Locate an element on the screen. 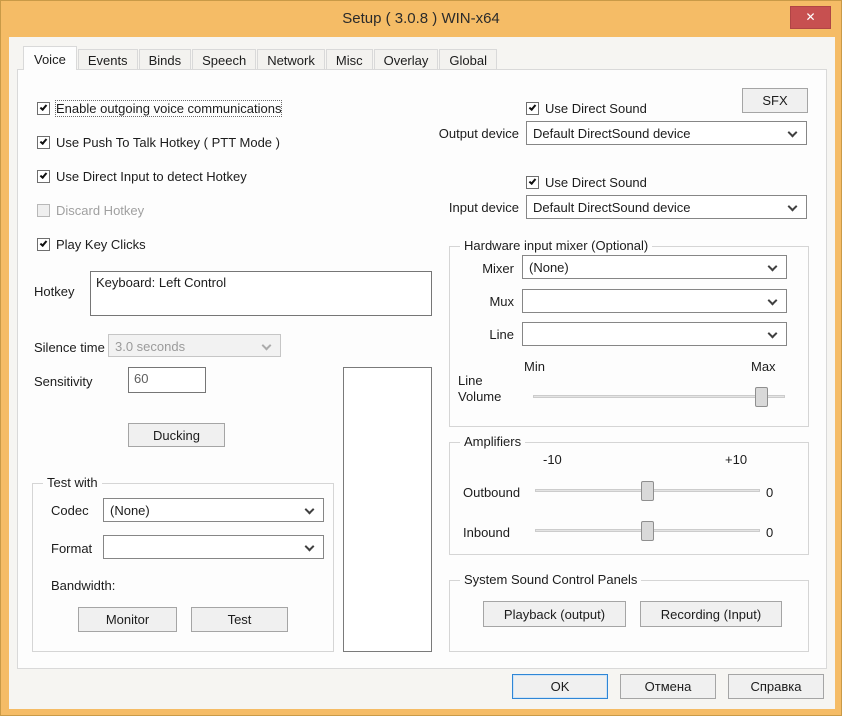 The image size is (842, 716). ok-button: OK is located at coordinates (560, 686).